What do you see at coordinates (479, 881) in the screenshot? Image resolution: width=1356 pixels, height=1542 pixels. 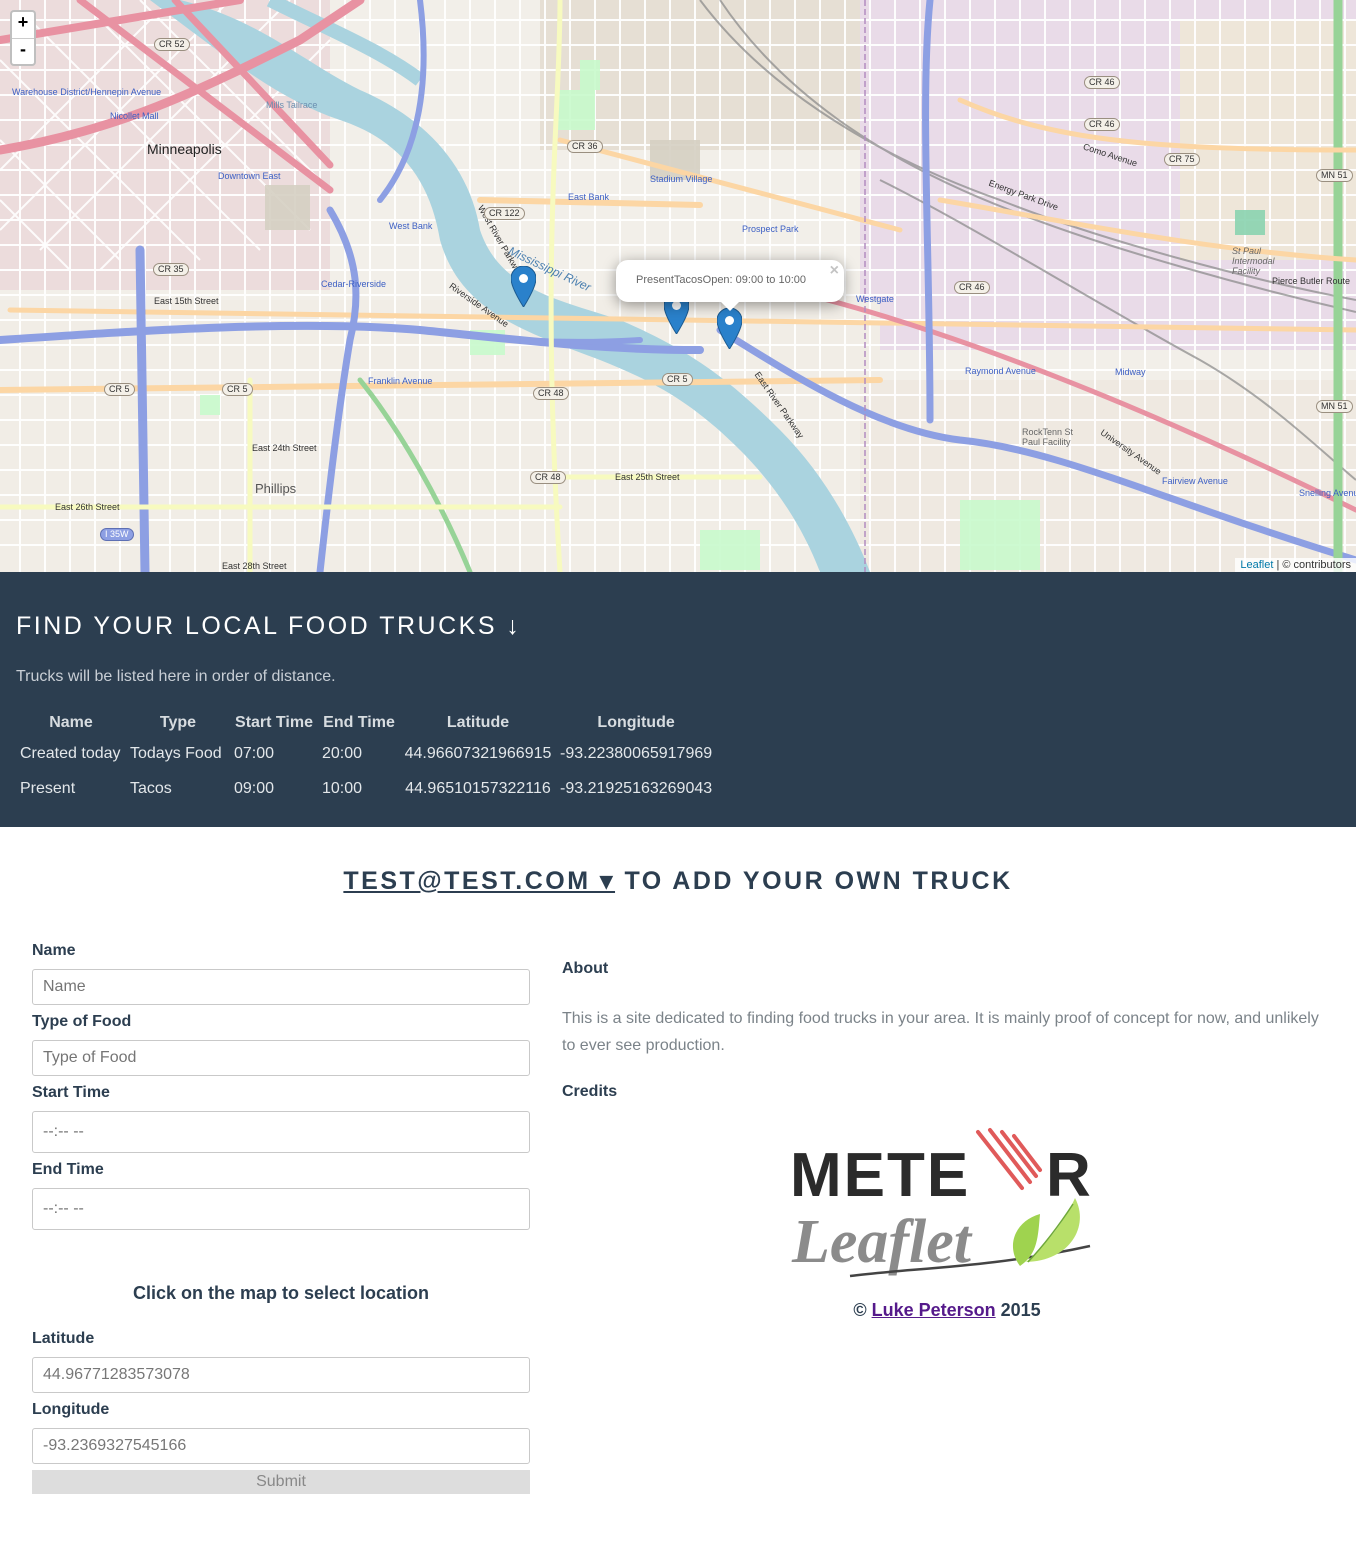 I see `user-account-link: TEST@TEST.COM ▾` at bounding box center [479, 881].